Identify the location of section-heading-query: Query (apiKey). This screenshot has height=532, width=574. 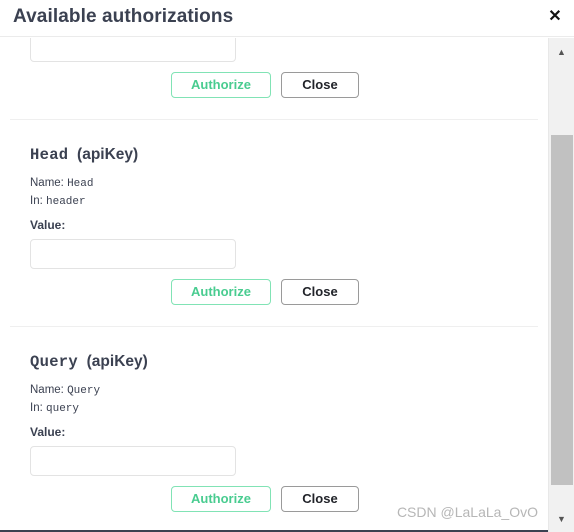
(274, 362).